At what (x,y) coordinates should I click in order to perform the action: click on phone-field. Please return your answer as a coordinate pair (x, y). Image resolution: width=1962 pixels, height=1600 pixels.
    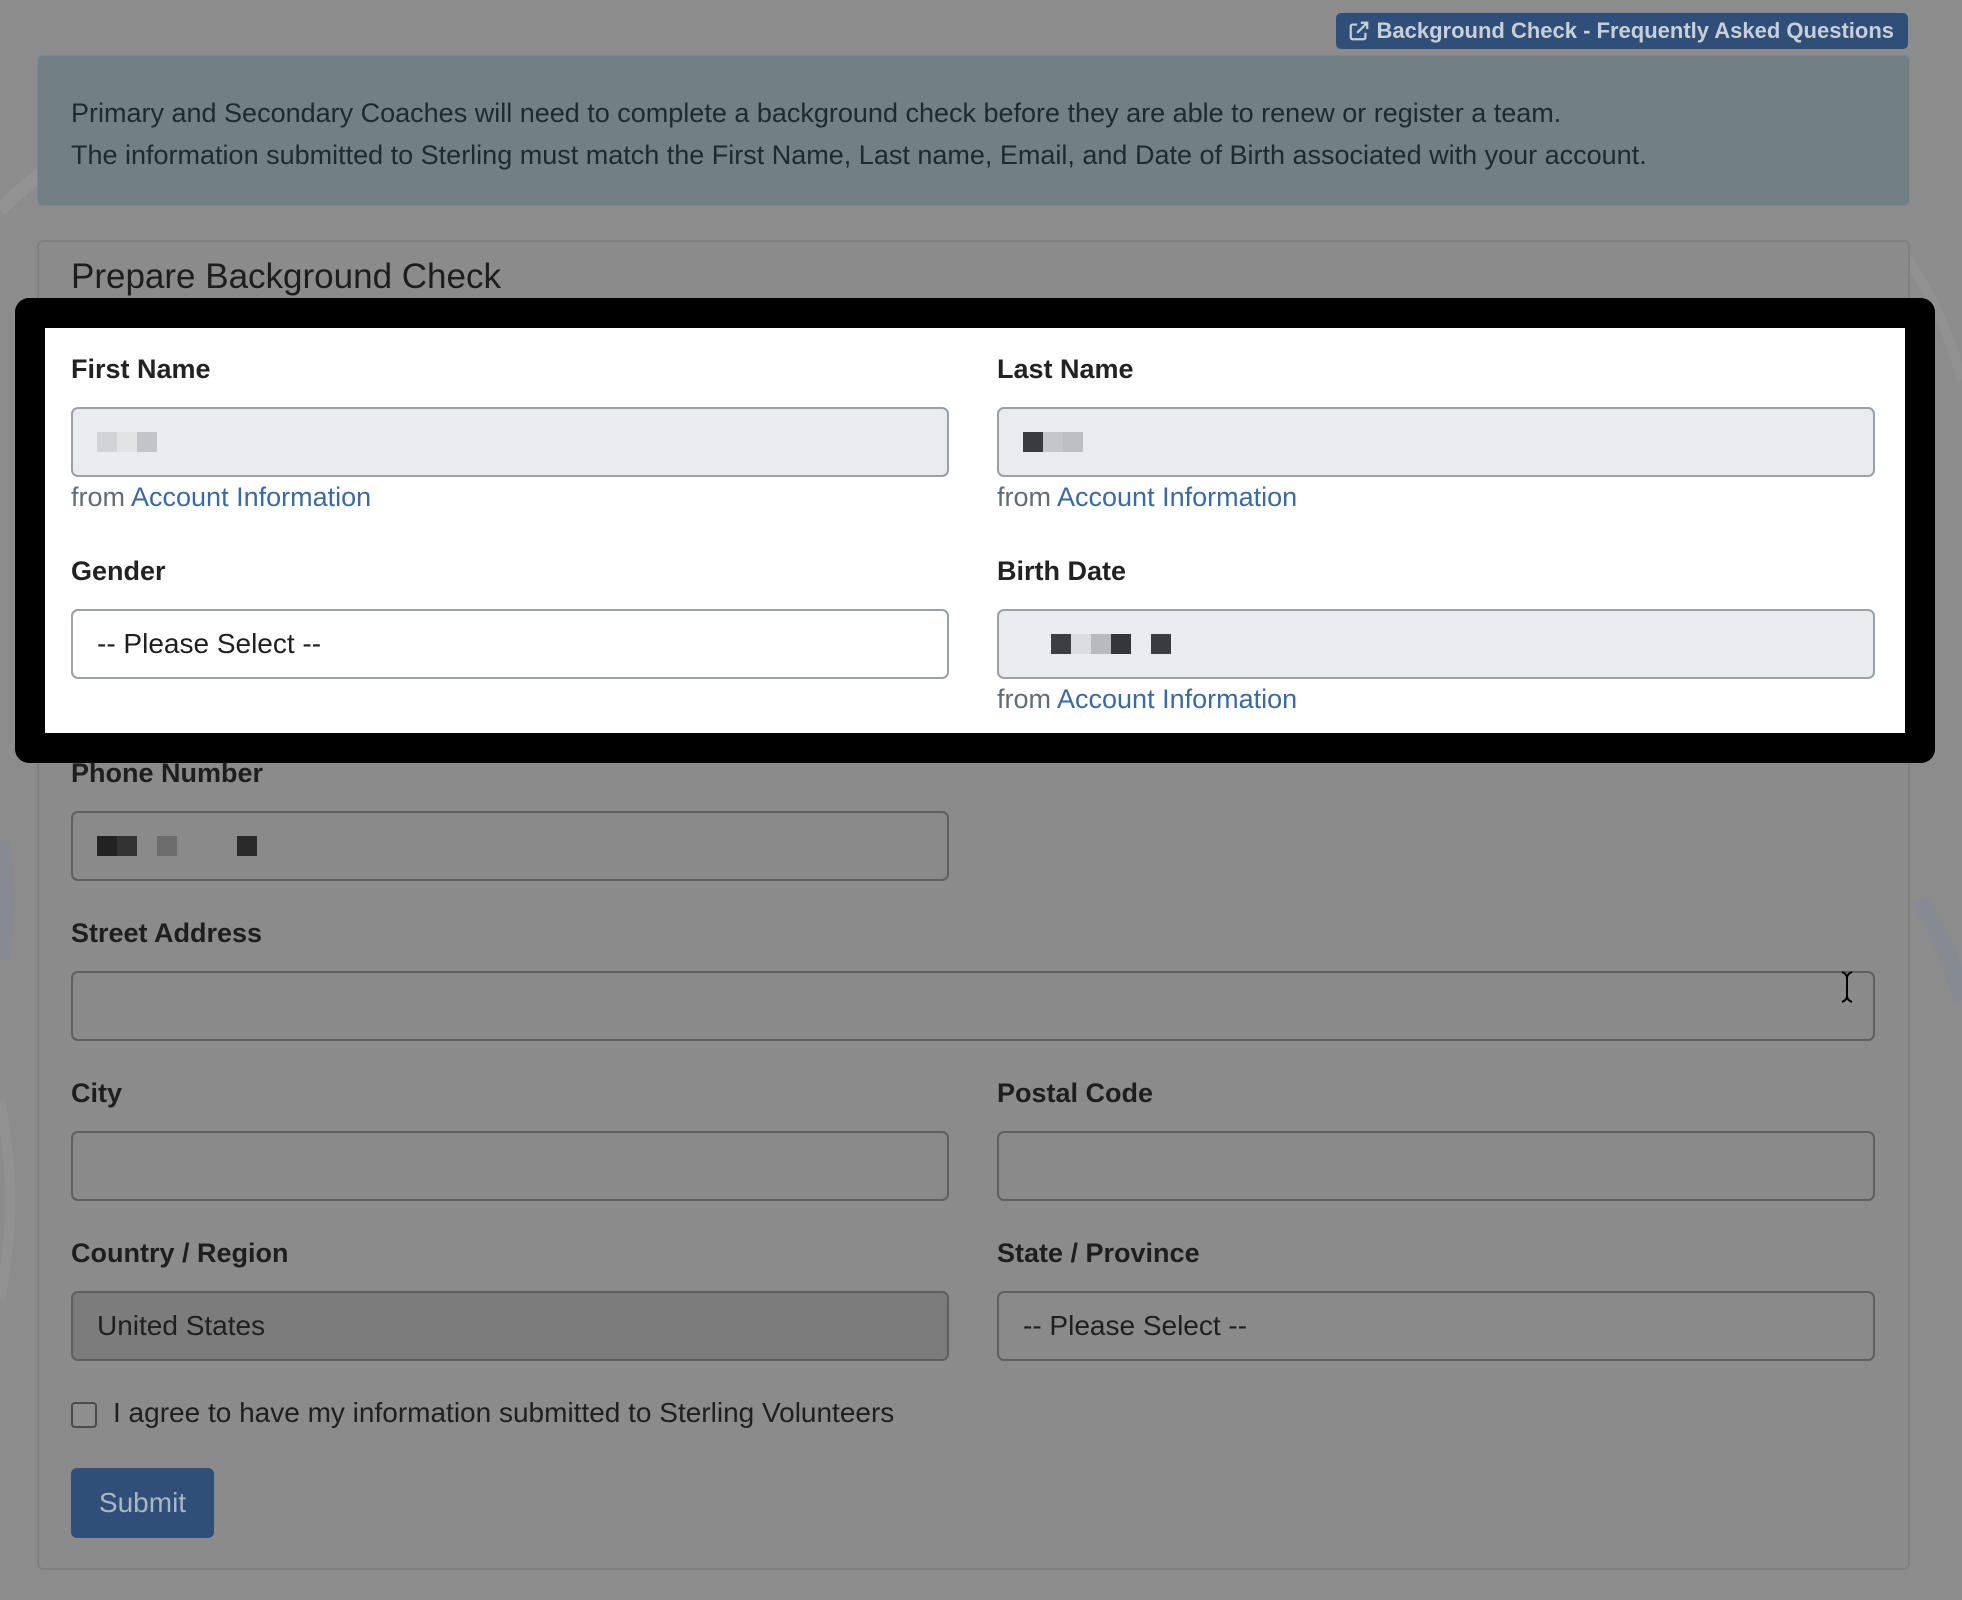
    Looking at the image, I should click on (510, 846).